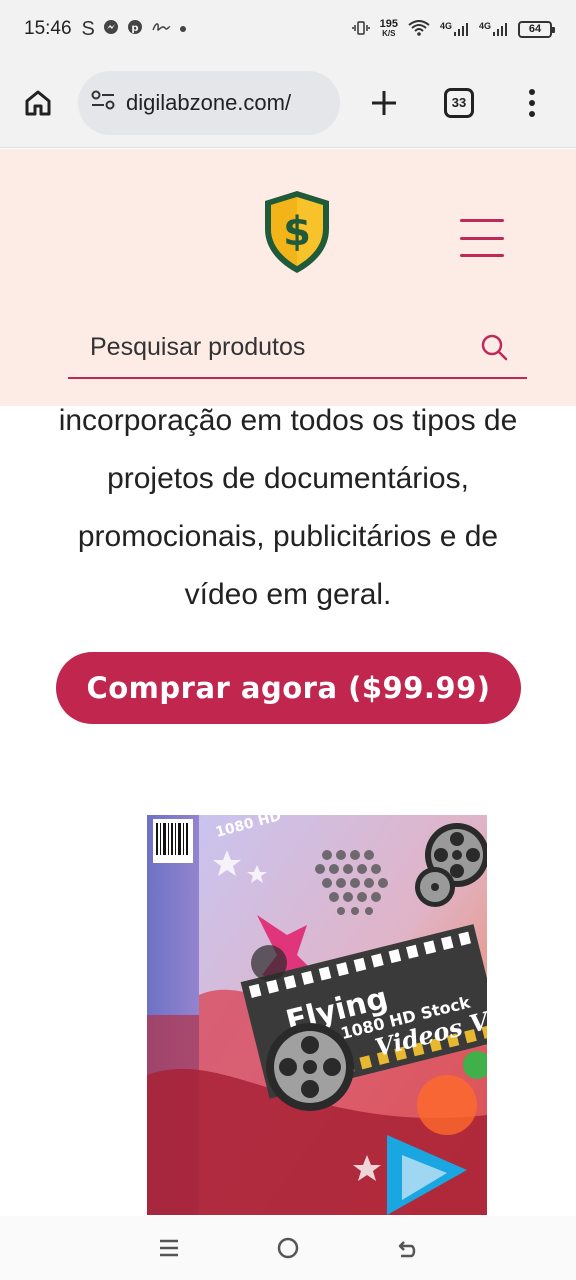 Image resolution: width=576 pixels, height=1280 pixels. Describe the element at coordinates (288, 29) in the screenshot. I see `status-bar: 15:46 S p 195 K/S 4G 4G 64` at that location.